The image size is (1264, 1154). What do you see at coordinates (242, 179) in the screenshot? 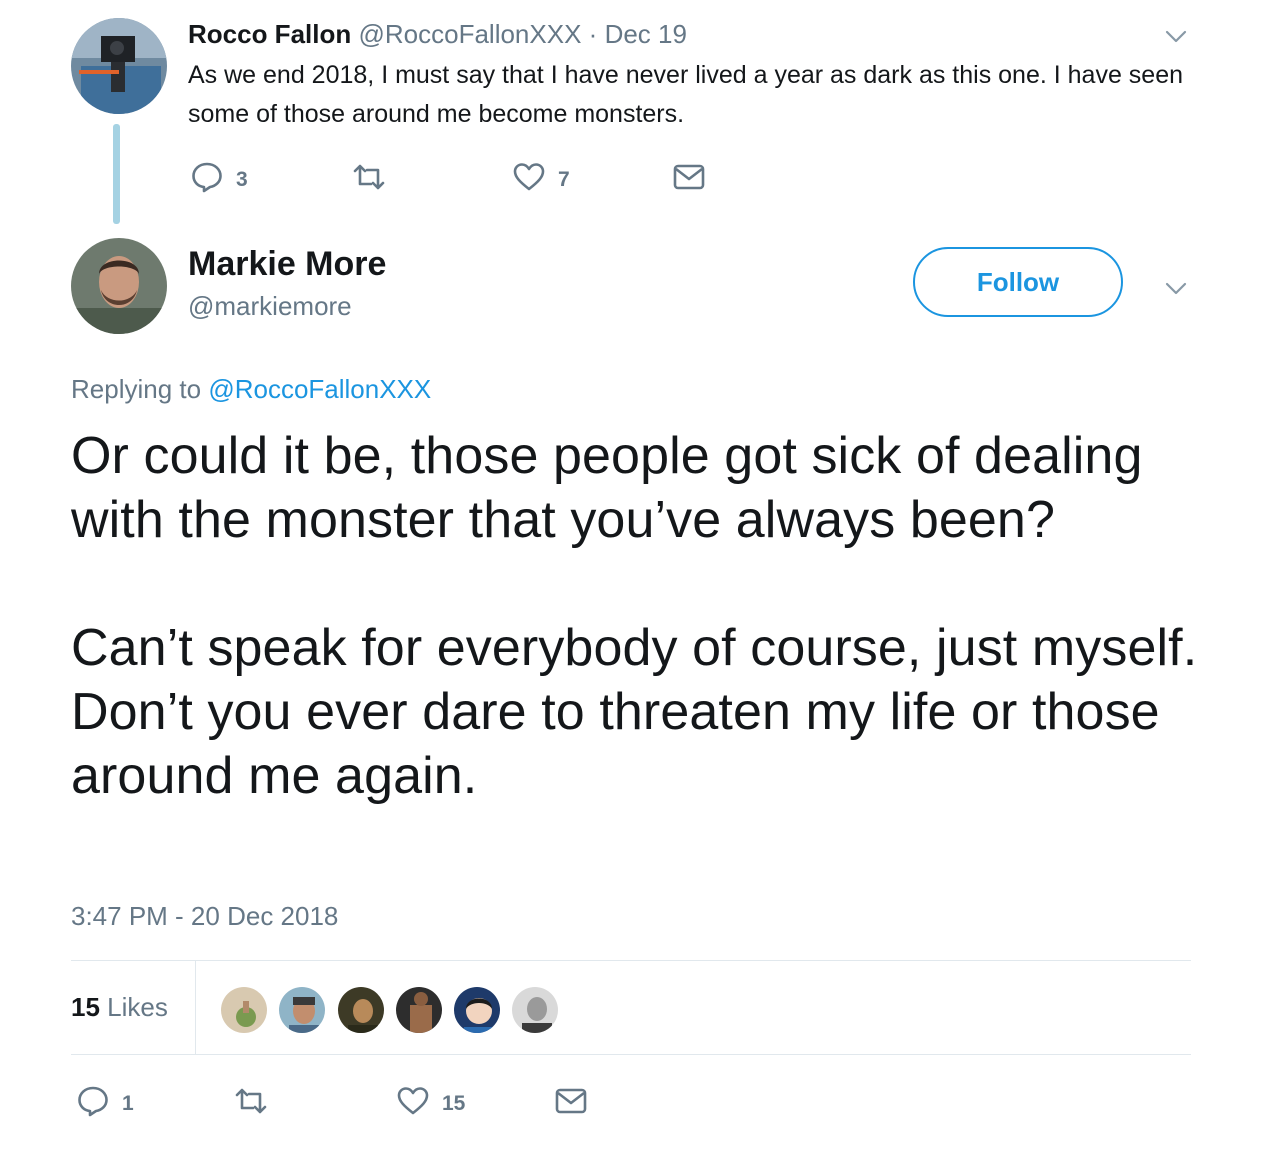
I see `parent-reply-count: 3` at bounding box center [242, 179].